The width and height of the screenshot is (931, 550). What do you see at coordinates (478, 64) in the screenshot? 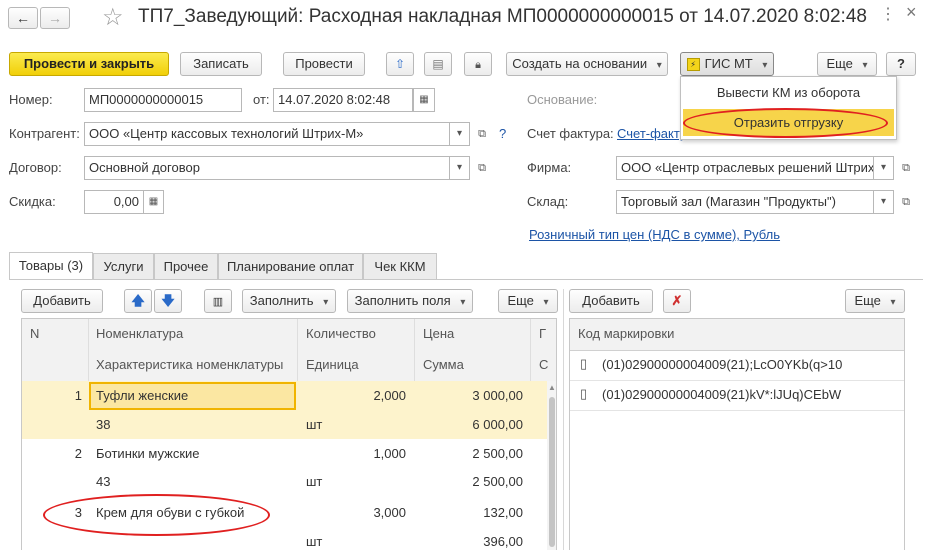
I see `lock-button: 🔒︎` at bounding box center [478, 64].